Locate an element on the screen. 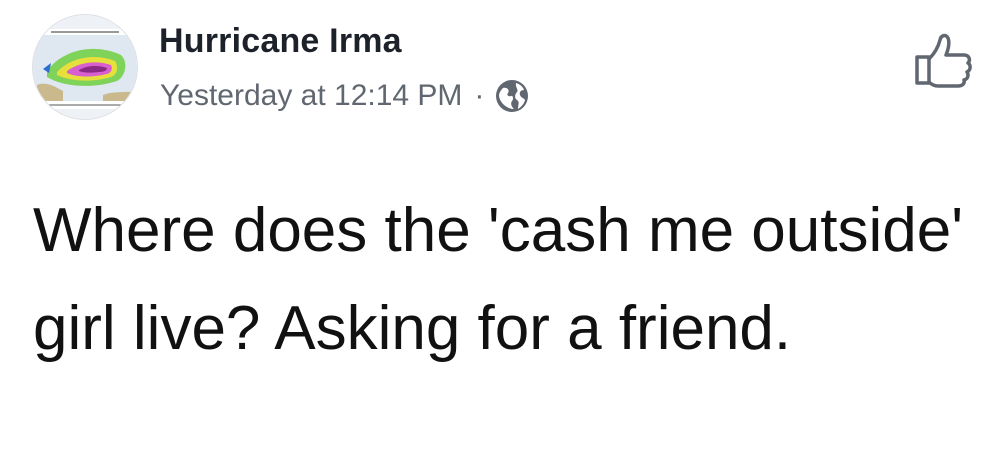 This screenshot has width=1000, height=475. post-timestamp: Yesterday at 12:14 PM is located at coordinates (311, 96).